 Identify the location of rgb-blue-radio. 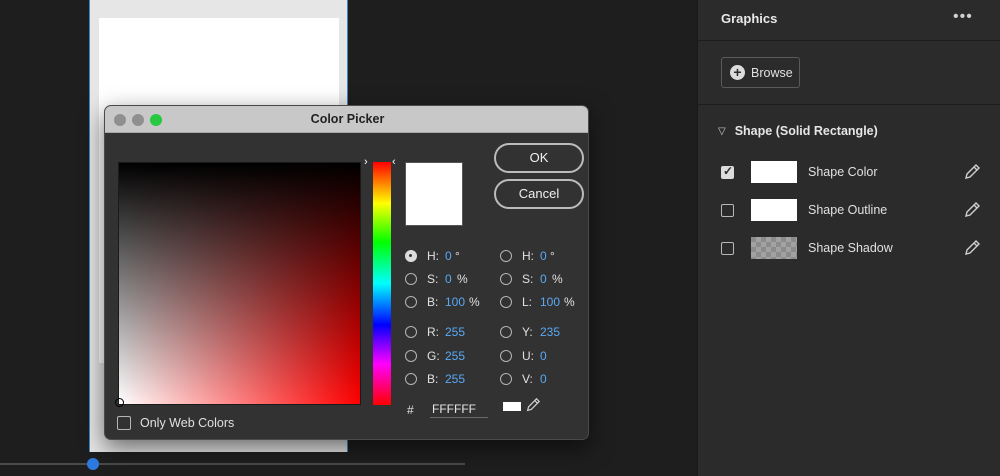
(411, 379).